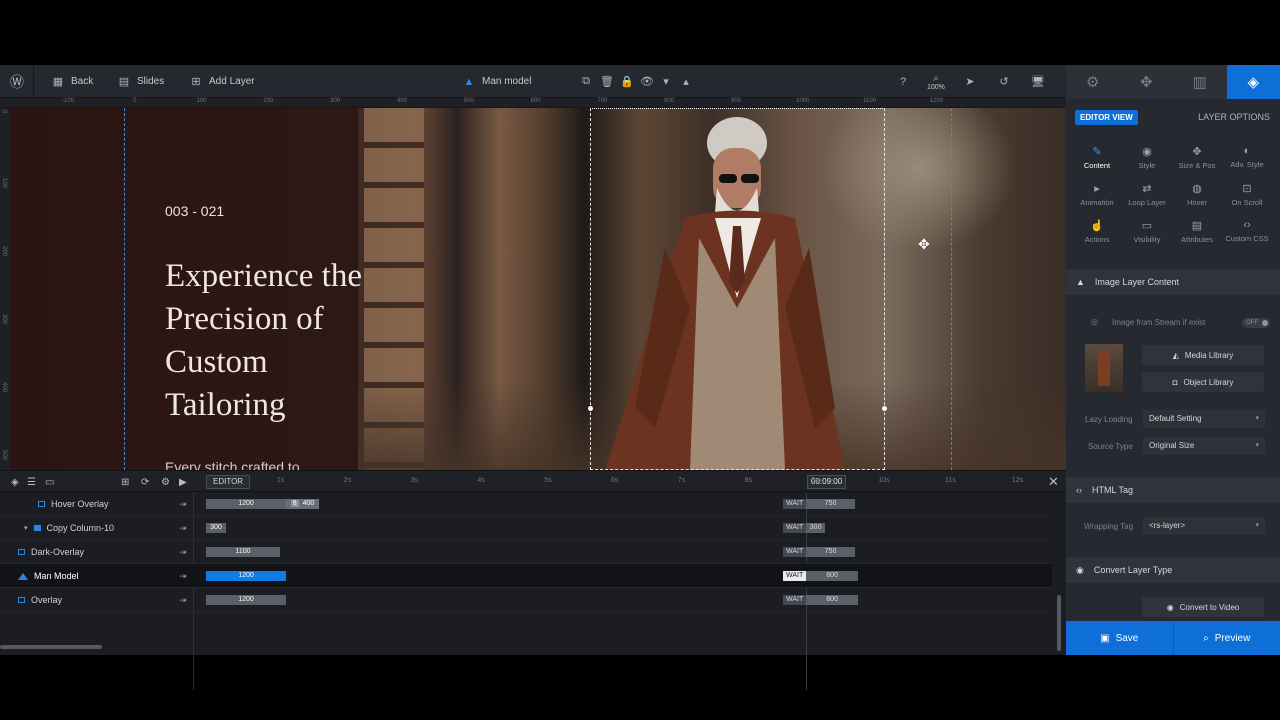  I want to click on wrapping-tag-select: <rs-layer> ▾, so click(1204, 526).